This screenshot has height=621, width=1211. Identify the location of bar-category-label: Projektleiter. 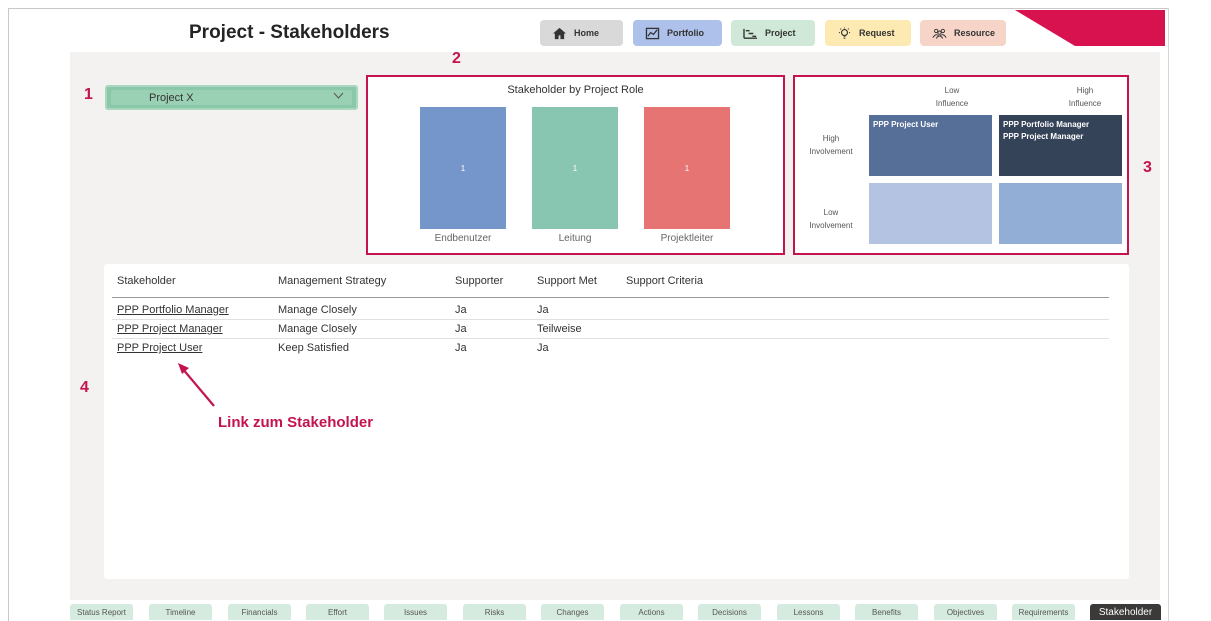
(687, 238).